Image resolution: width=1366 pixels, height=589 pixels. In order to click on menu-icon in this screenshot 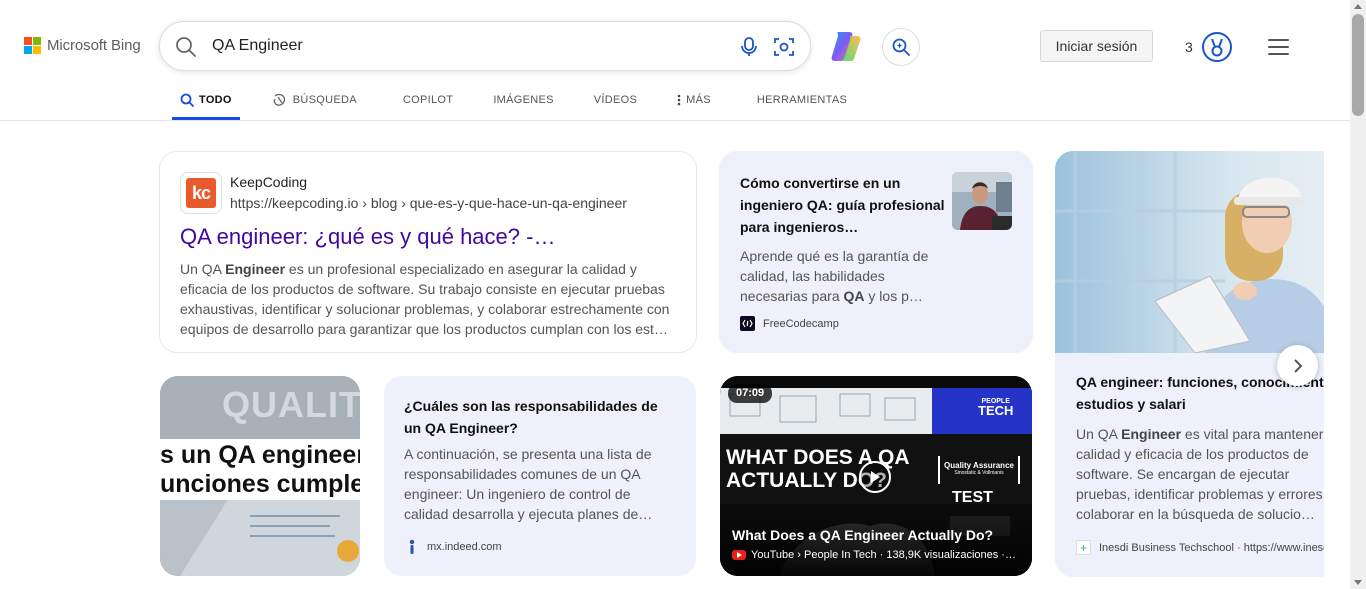, I will do `click(1278, 49)`.